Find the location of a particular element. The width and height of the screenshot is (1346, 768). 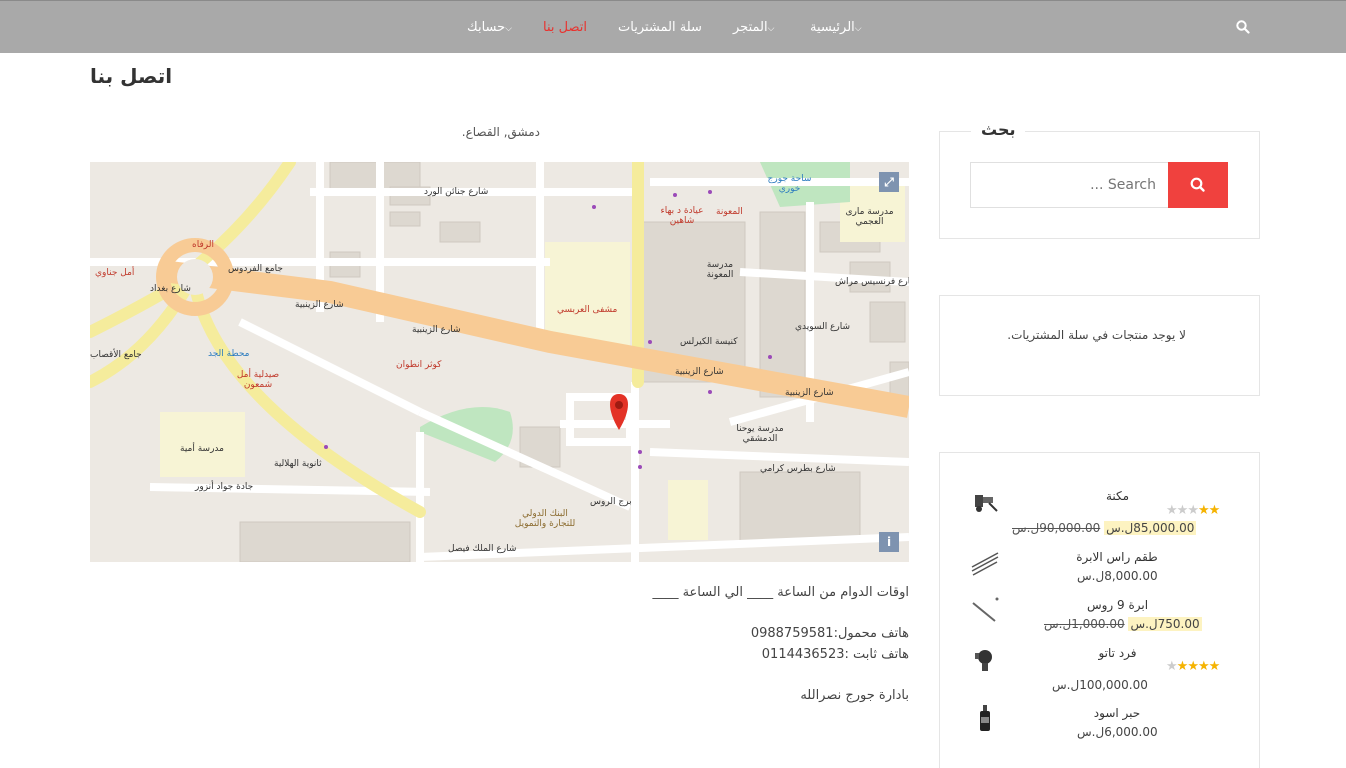

map-label: شارع فرنسيس مراش is located at coordinates (872, 282).